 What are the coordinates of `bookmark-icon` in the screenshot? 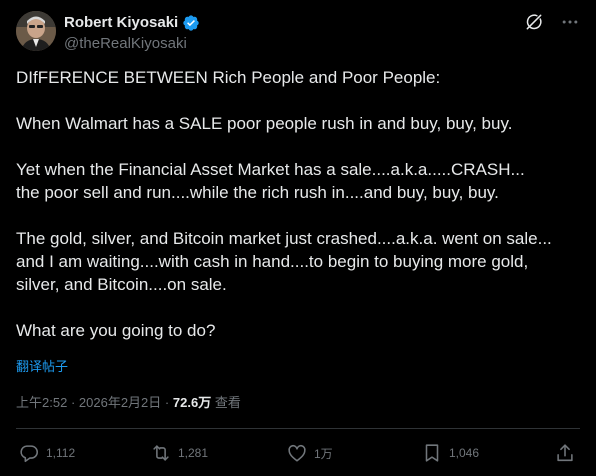 It's located at (432, 453).